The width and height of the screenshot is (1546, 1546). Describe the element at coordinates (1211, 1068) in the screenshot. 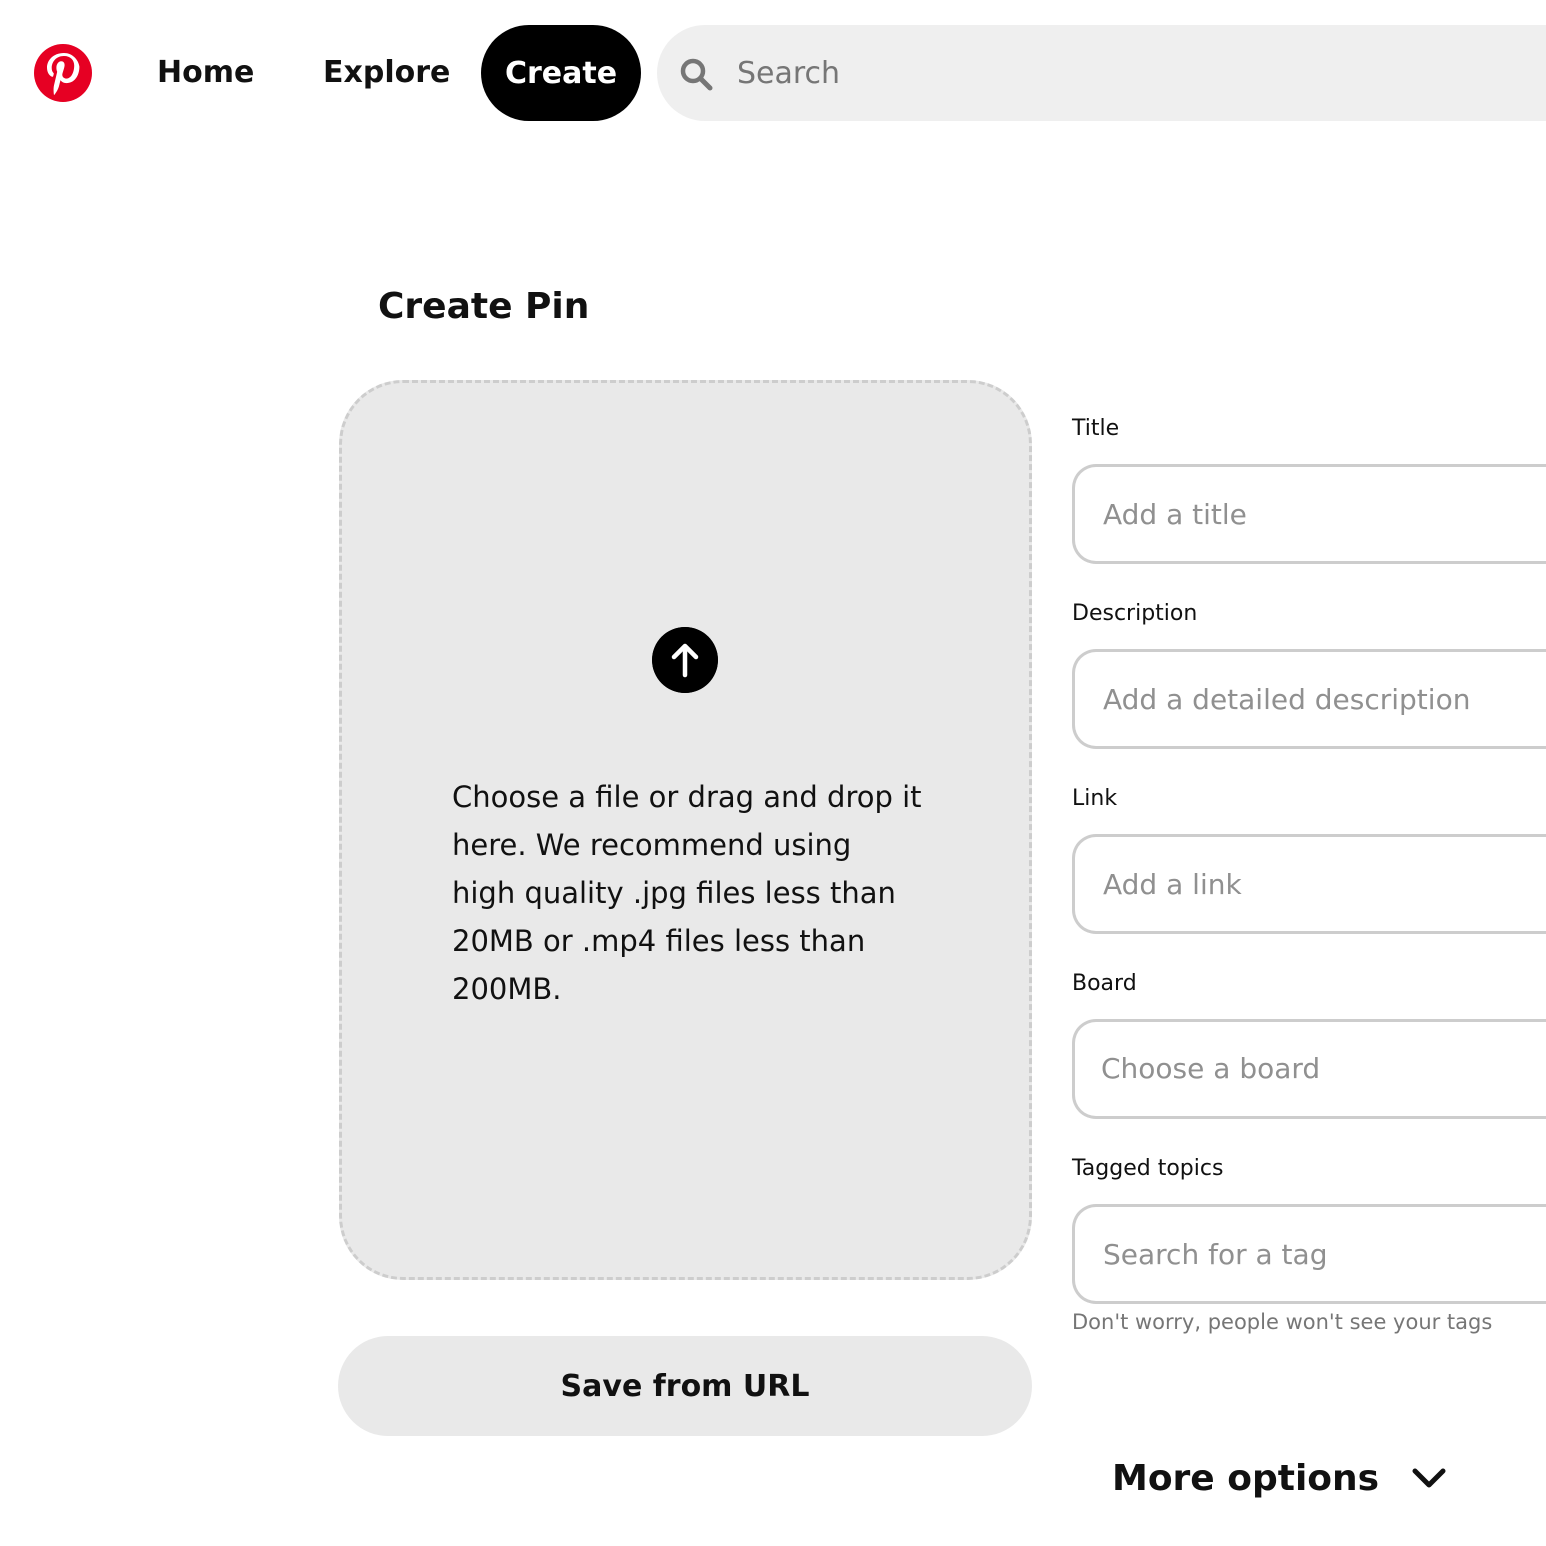

I see `board-select-placeholder: Choose a board` at that location.